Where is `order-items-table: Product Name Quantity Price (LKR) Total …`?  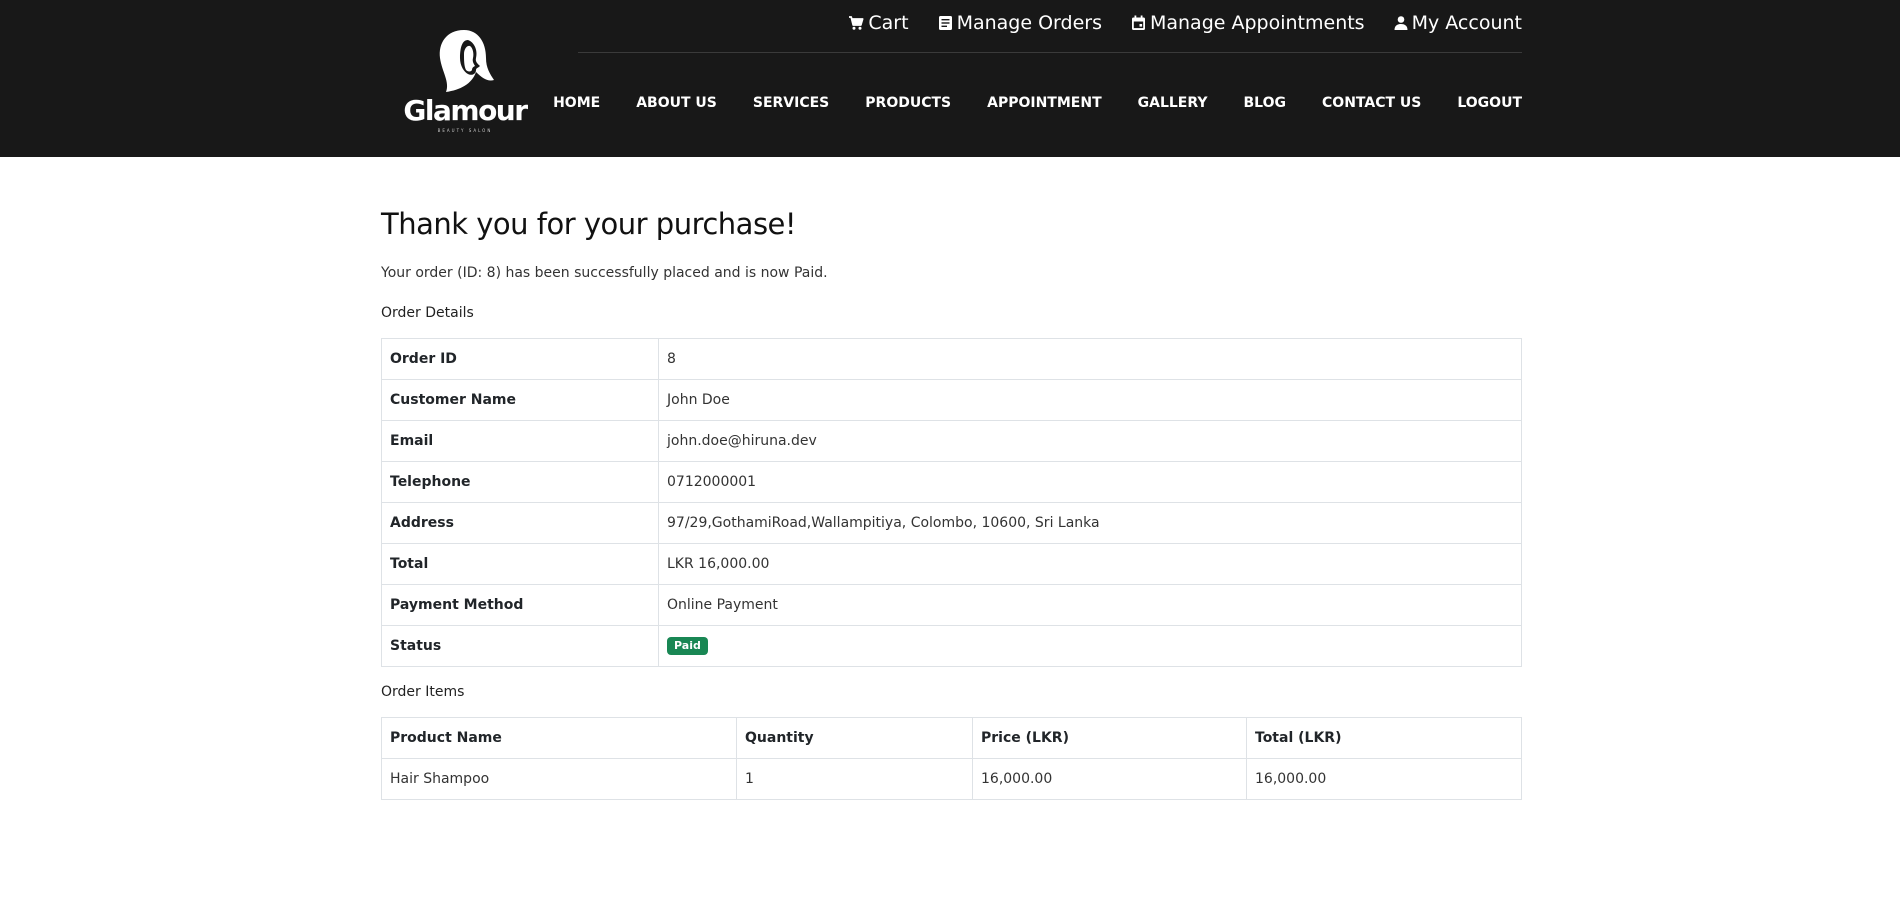
order-items-table: Product Name Quantity Price (LKR) Total … is located at coordinates (951, 758).